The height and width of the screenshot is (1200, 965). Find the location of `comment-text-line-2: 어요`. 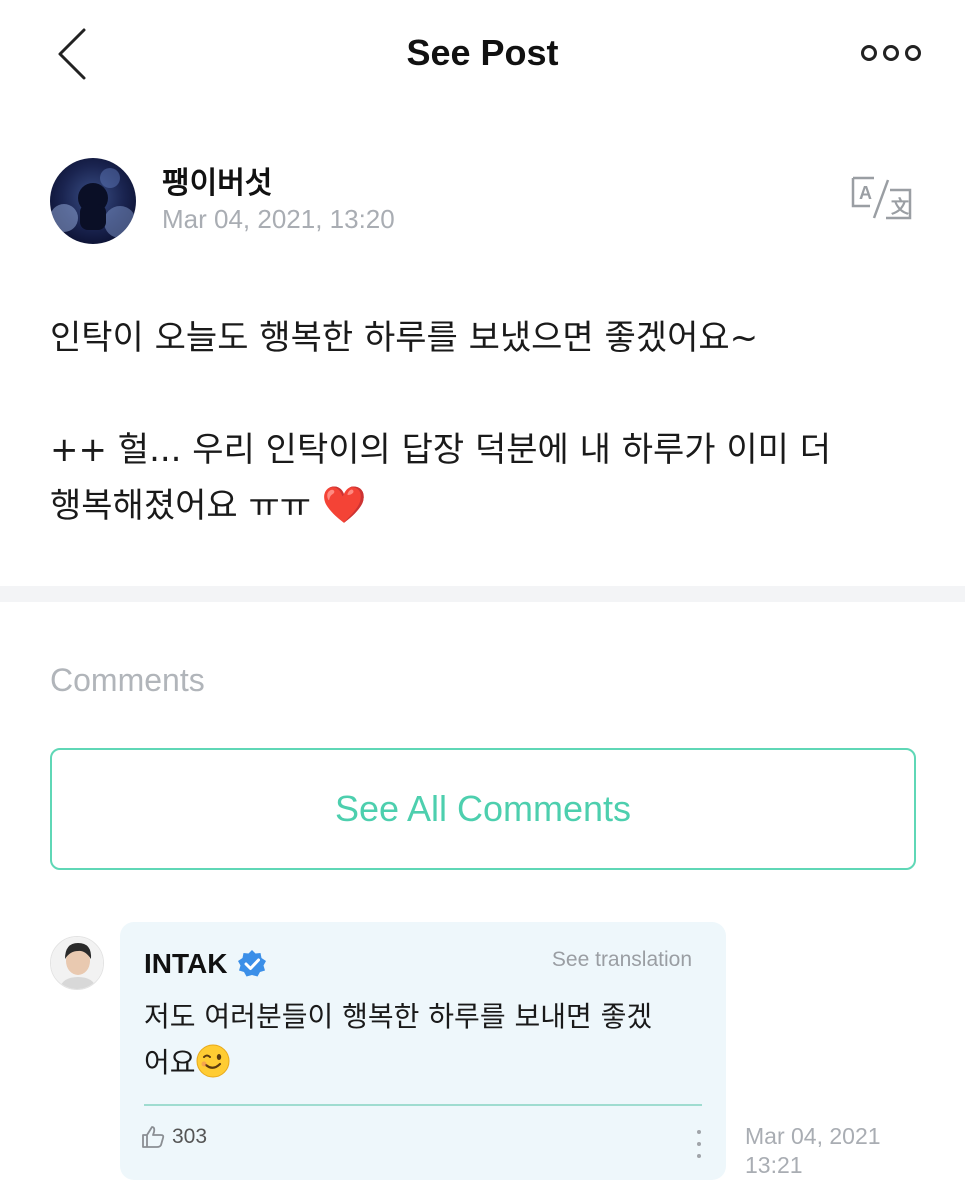

comment-text-line-2: 어요 is located at coordinates (424, 1063).